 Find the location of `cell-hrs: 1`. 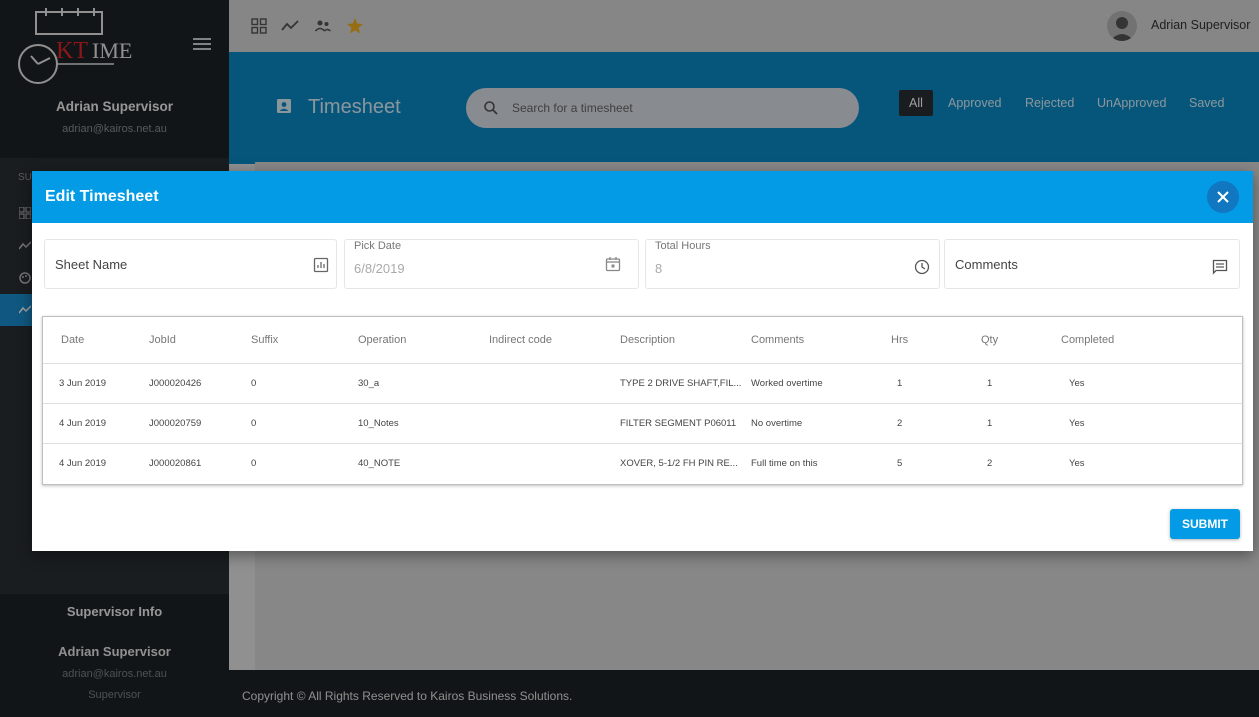

cell-hrs: 1 is located at coordinates (912, 383).